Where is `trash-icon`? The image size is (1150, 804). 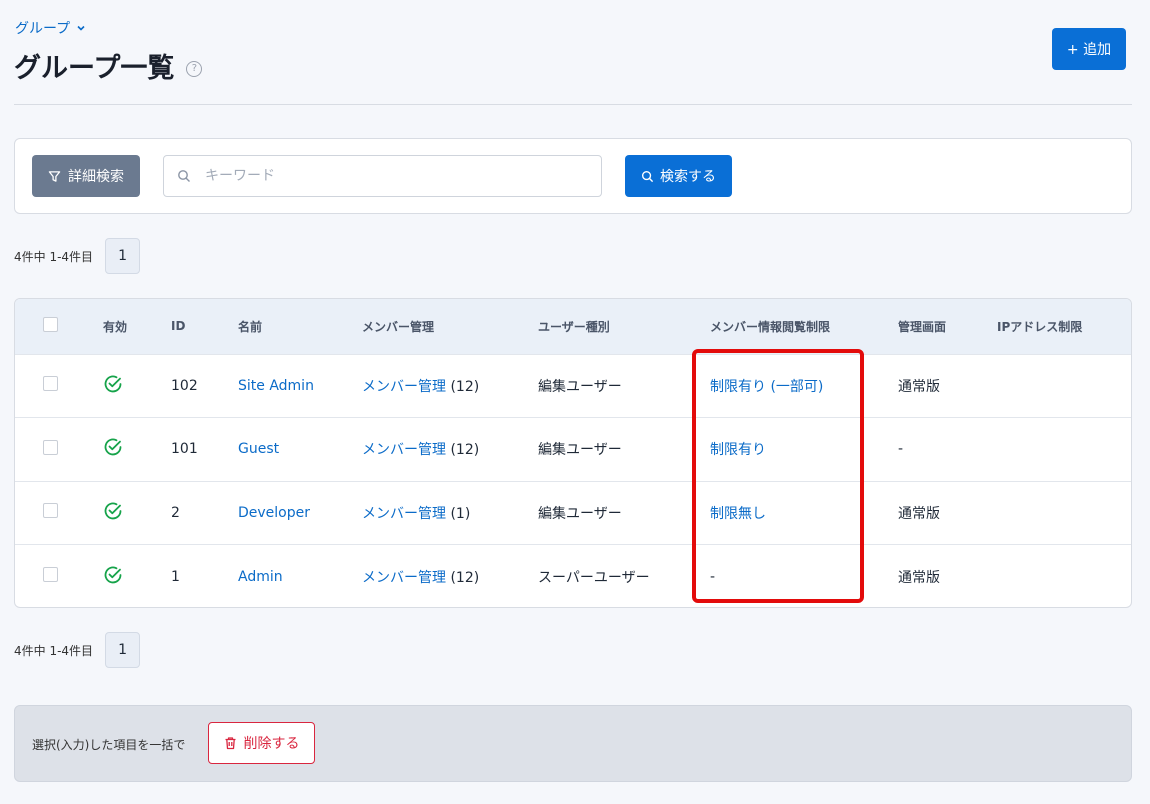 trash-icon is located at coordinates (230, 743).